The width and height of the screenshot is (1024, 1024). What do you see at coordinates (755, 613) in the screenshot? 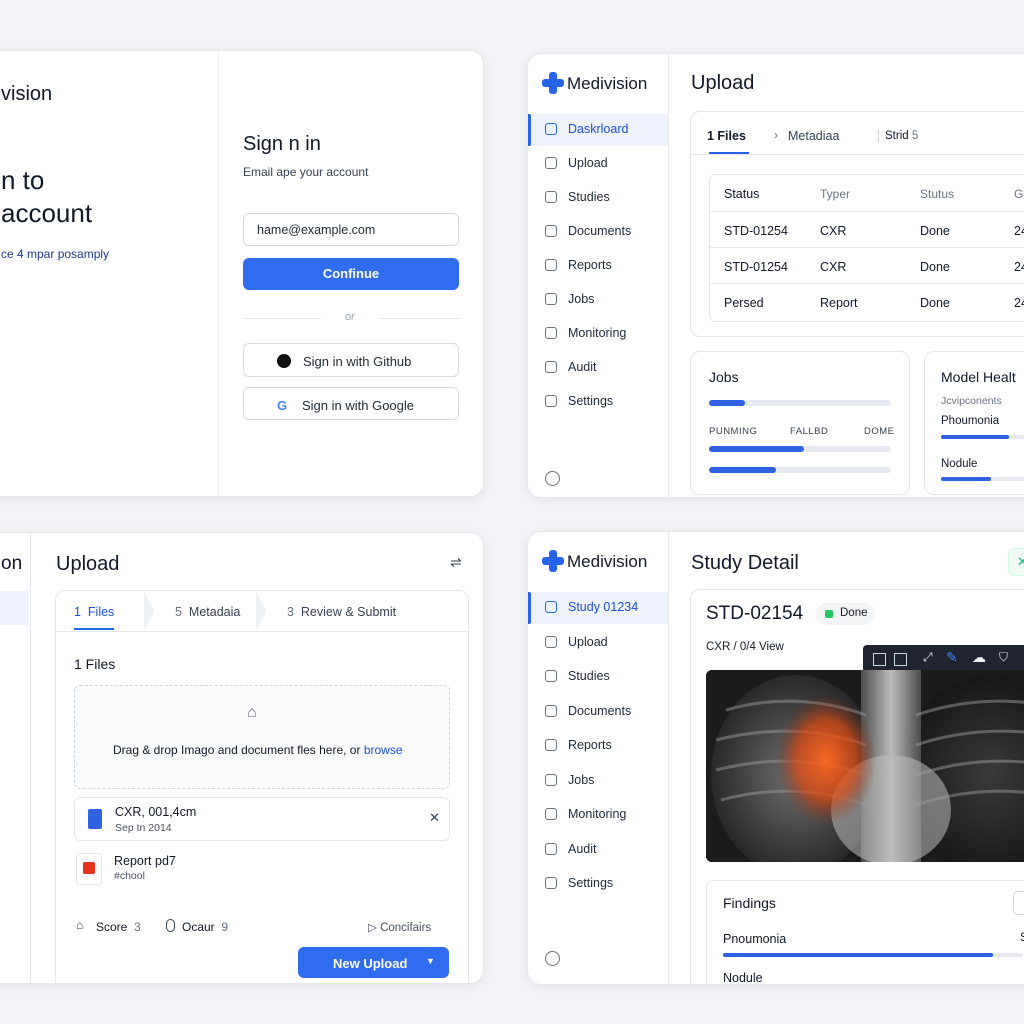
I see `study-id: STD-02154` at bounding box center [755, 613].